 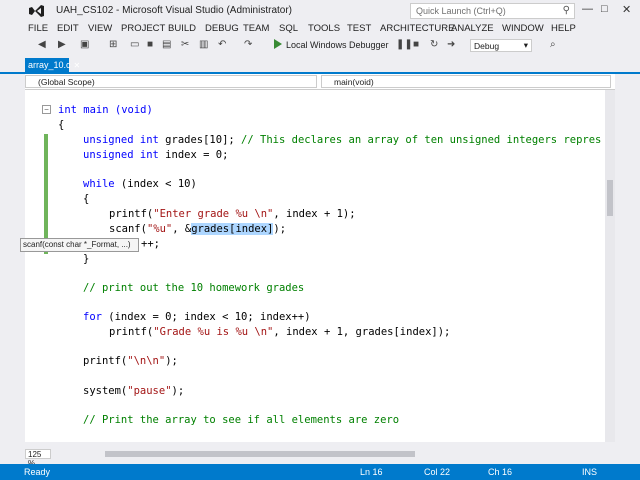 I want to click on code-line: scanf("%u", &grades[index]);, so click(x=198, y=229).